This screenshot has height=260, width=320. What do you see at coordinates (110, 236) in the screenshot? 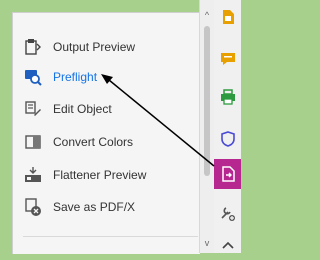
I see `panel-divider` at bounding box center [110, 236].